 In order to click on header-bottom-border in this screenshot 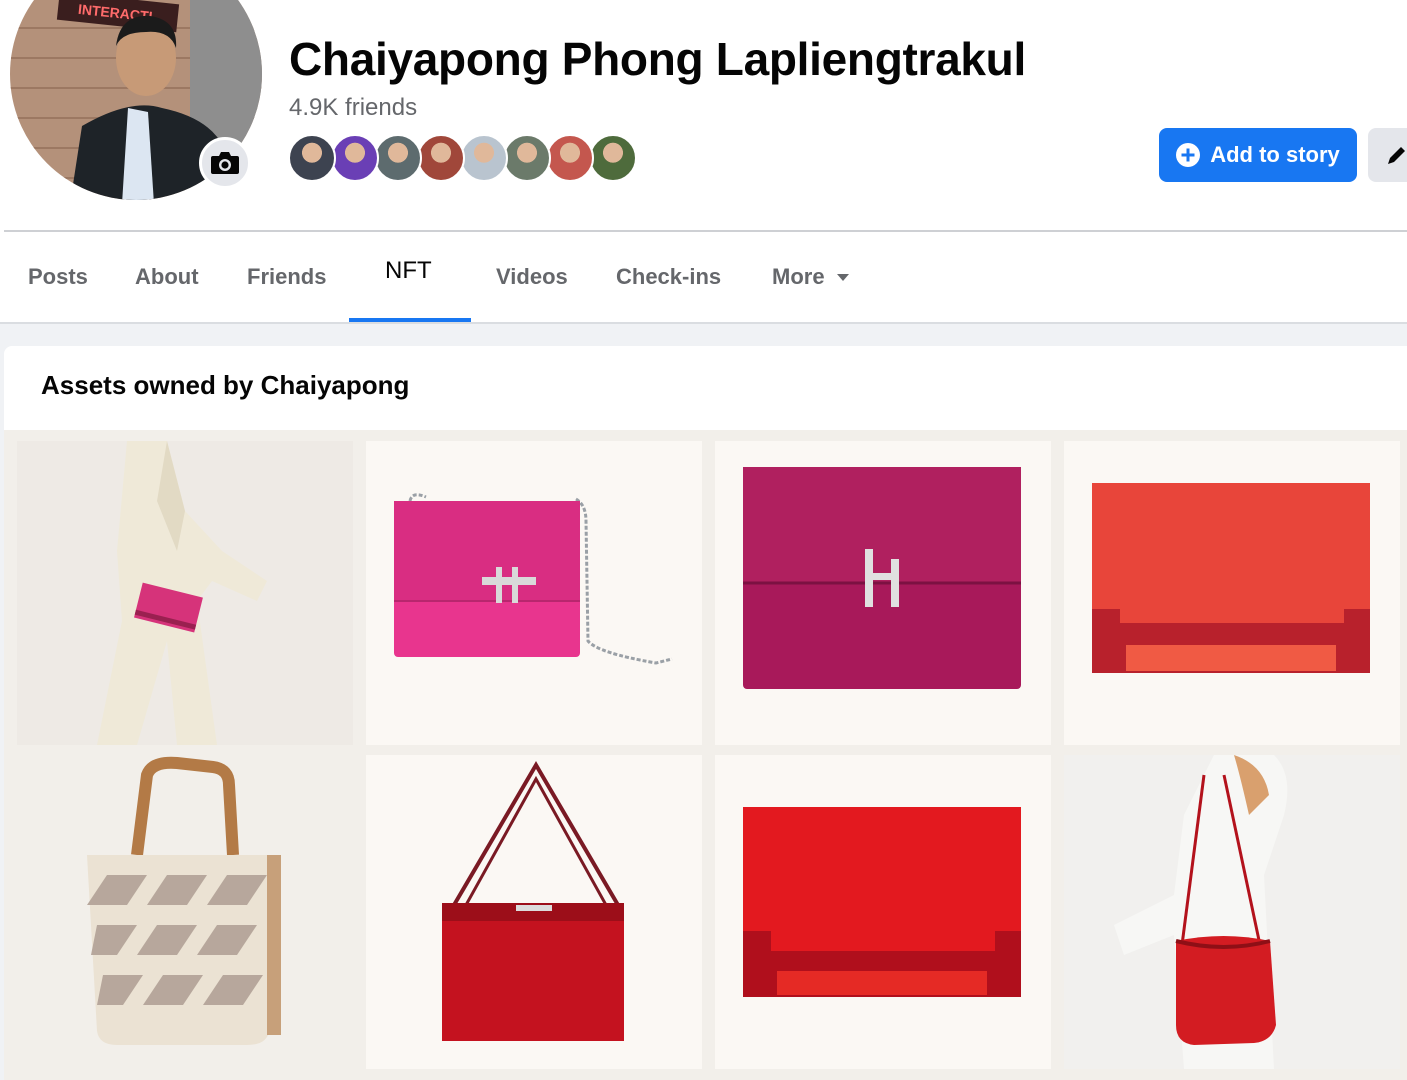, I will do `click(703, 323)`.